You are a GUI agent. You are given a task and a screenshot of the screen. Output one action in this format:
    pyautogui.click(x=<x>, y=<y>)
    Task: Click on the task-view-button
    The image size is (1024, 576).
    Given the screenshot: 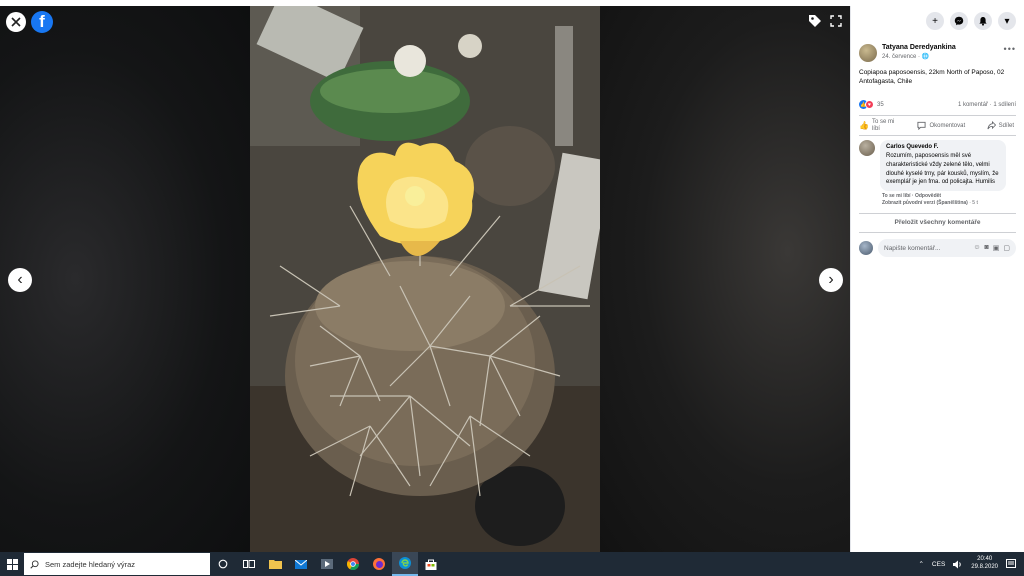 What is the action you would take?
    pyautogui.click(x=249, y=564)
    